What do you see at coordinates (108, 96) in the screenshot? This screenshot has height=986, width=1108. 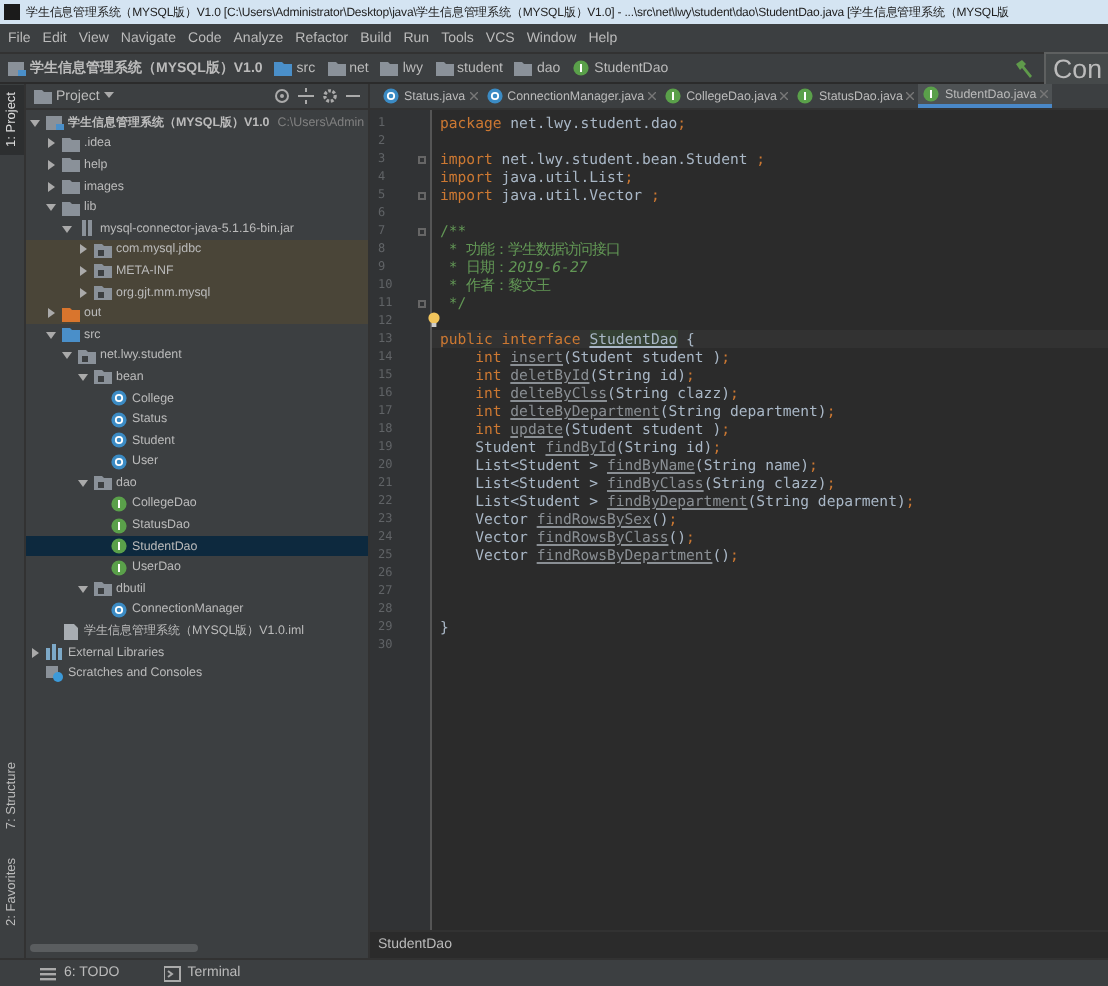 I see `caret-icon` at bounding box center [108, 96].